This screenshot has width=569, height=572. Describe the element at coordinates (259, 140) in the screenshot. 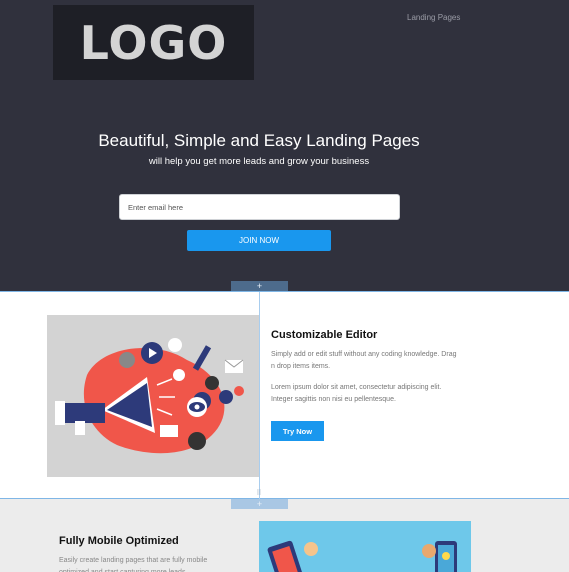

I see `hero-title: Beautiful, Simple and Easy Landing Pages` at that location.